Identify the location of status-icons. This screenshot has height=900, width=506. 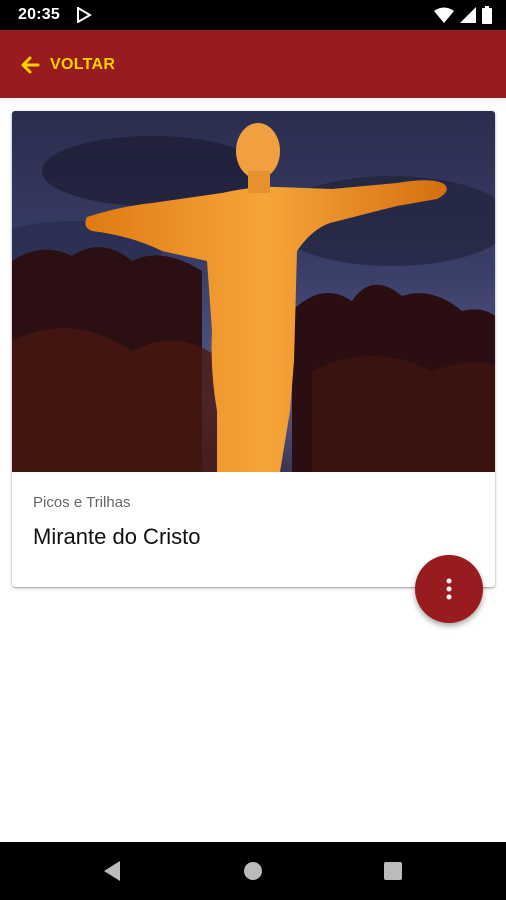
(463, 15).